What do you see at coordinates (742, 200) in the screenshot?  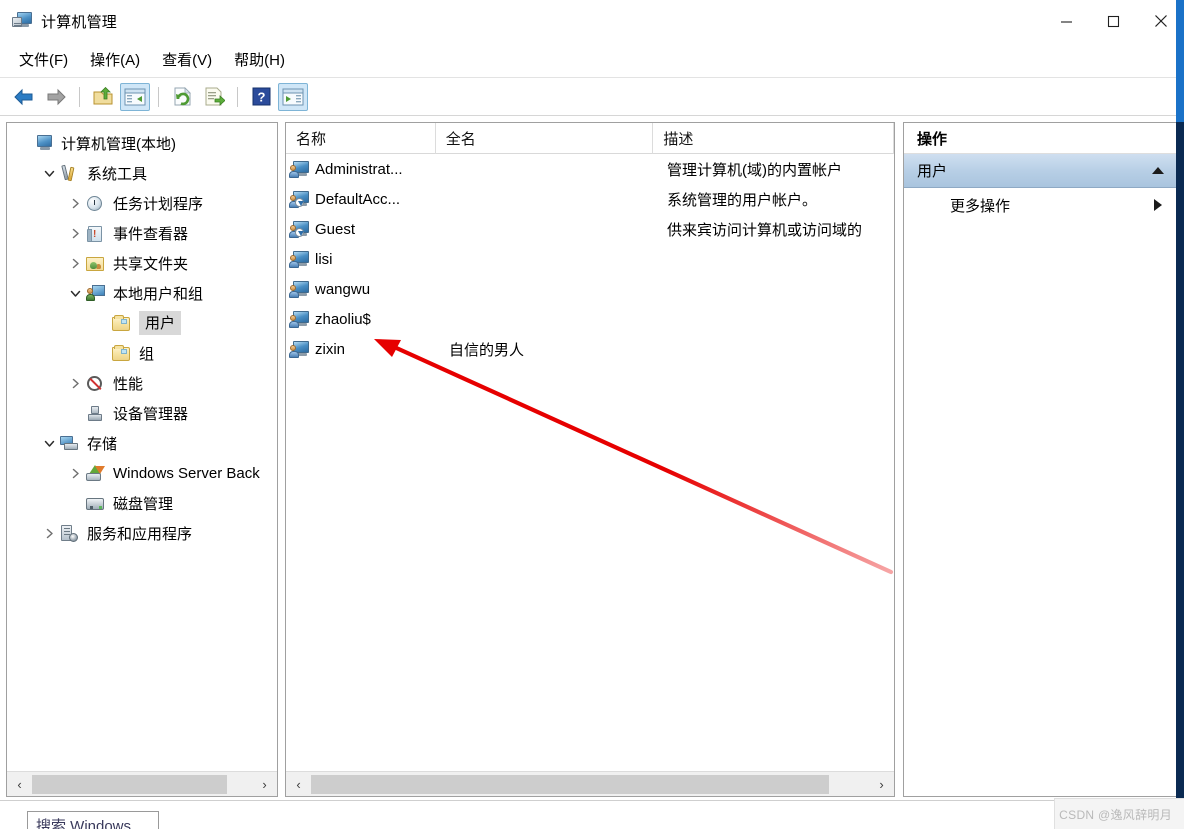 I see `cell-description: 系统管理的用户帐户。` at bounding box center [742, 200].